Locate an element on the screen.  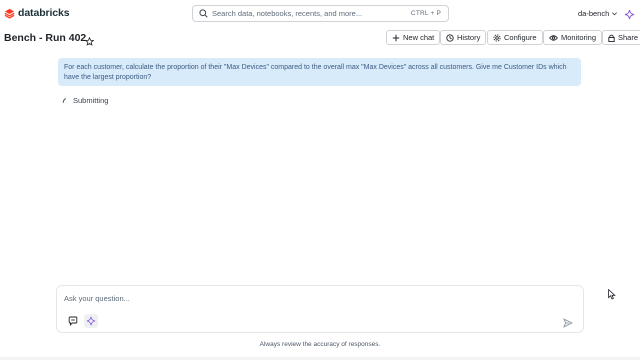
workspace-switcher: da-bench is located at coordinates (598, 13).